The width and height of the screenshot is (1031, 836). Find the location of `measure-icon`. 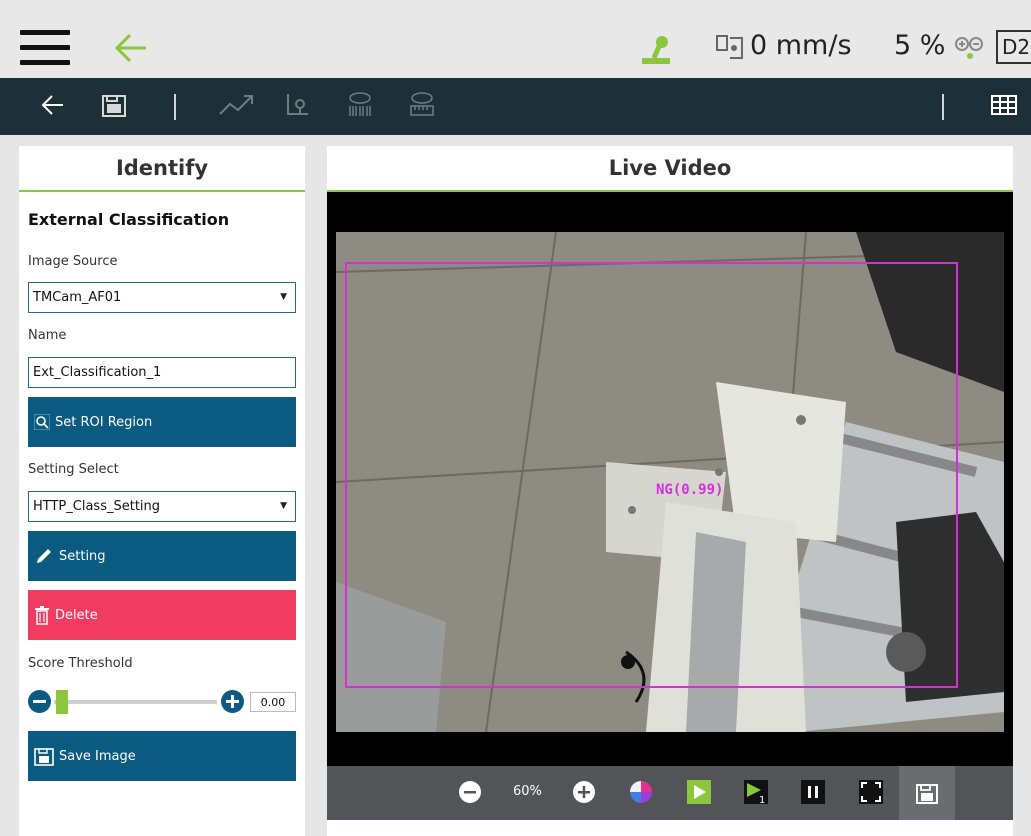

measure-icon is located at coordinates (422, 105).